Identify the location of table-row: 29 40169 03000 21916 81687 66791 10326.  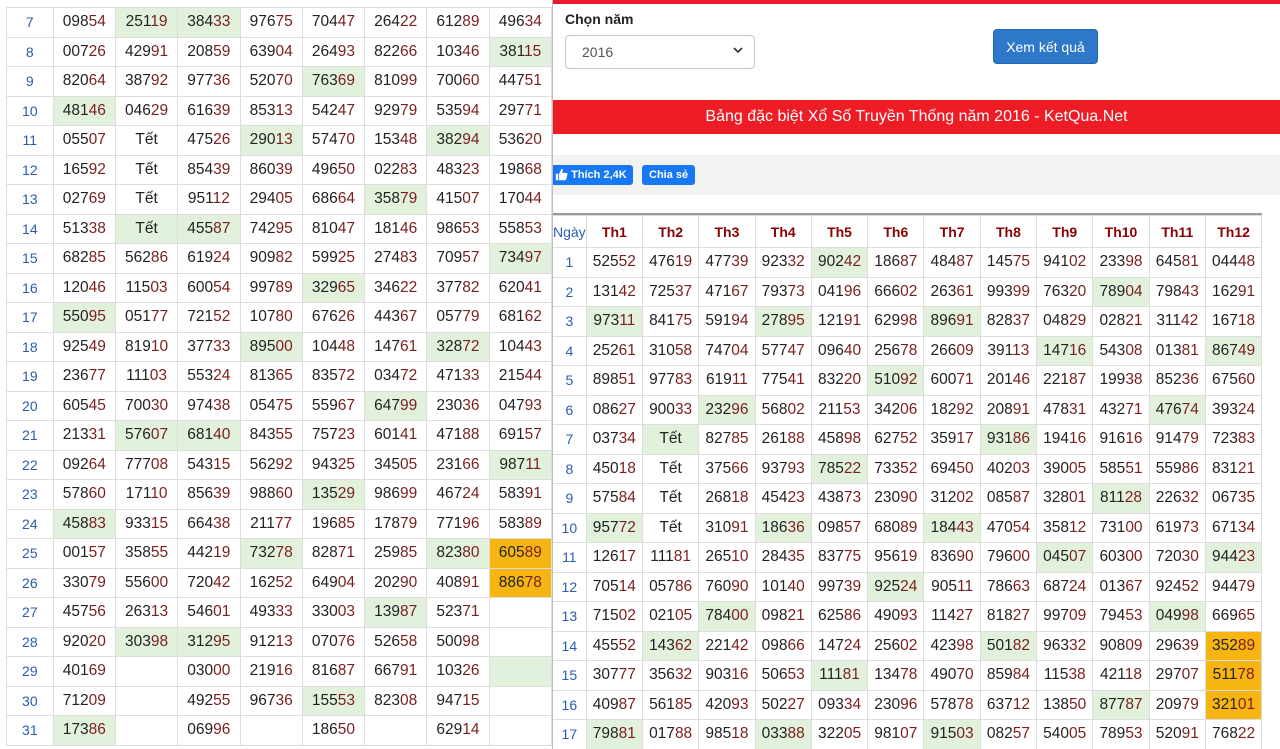
(279, 671).